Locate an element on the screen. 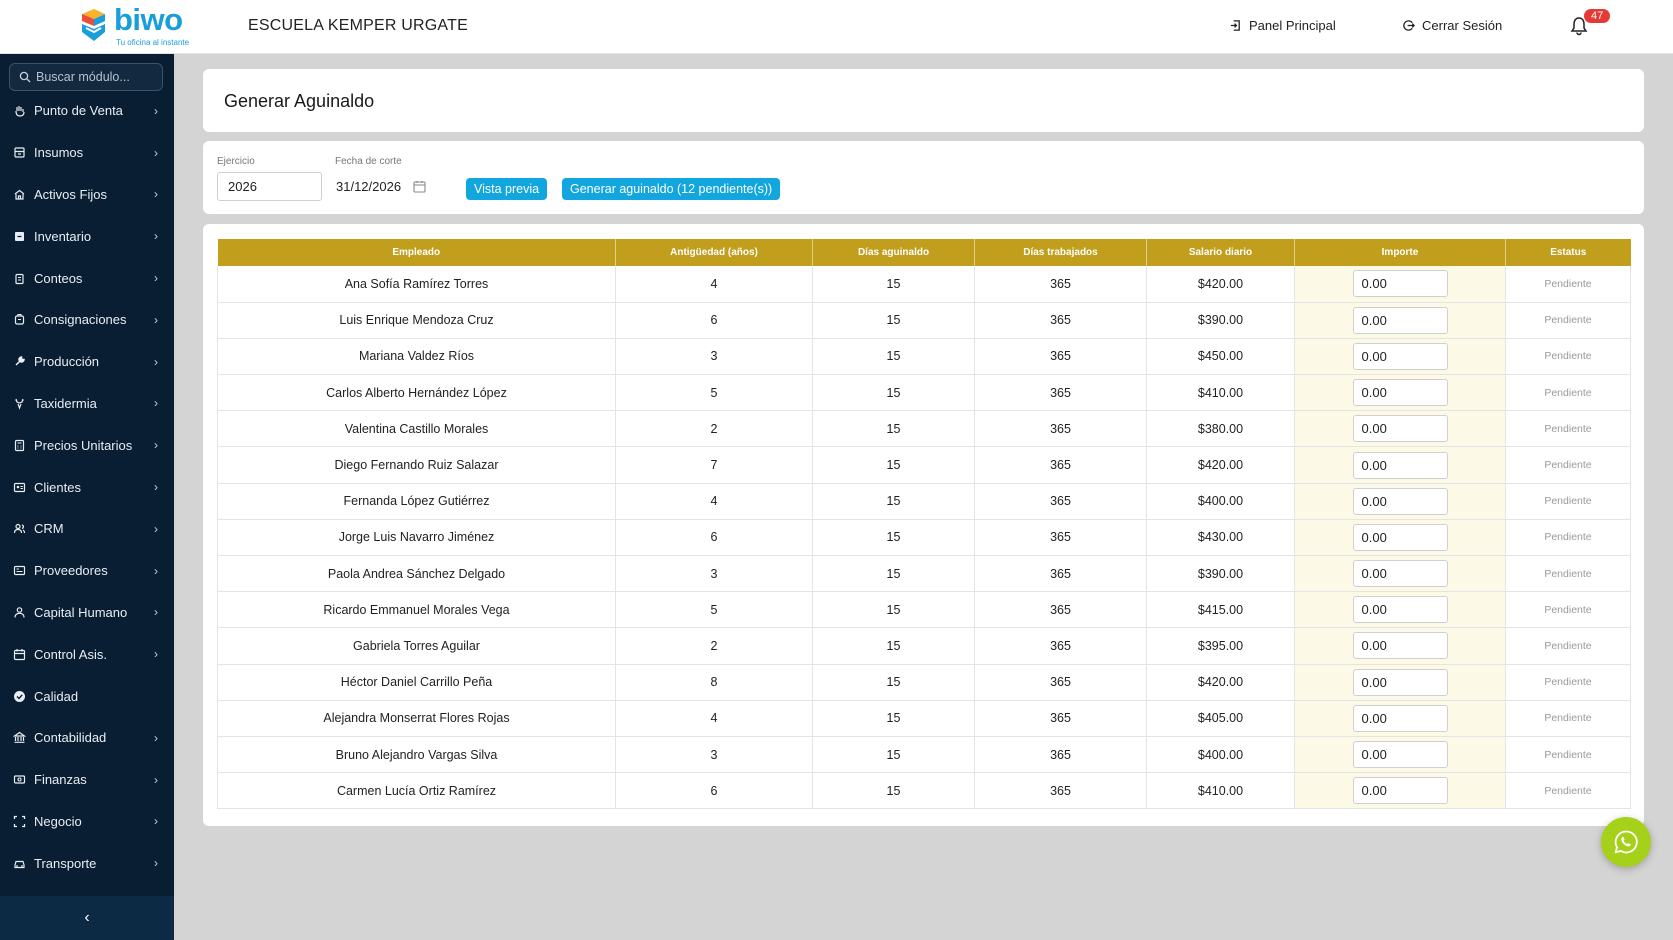 This screenshot has height=940, width=1673. ejercicio-input is located at coordinates (269, 186).